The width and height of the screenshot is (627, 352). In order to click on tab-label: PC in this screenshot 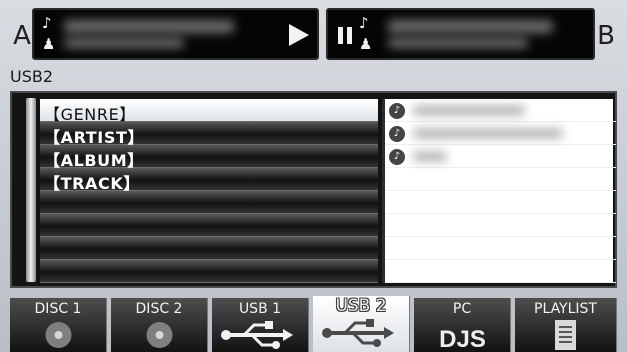, I will do `click(462, 309)`.